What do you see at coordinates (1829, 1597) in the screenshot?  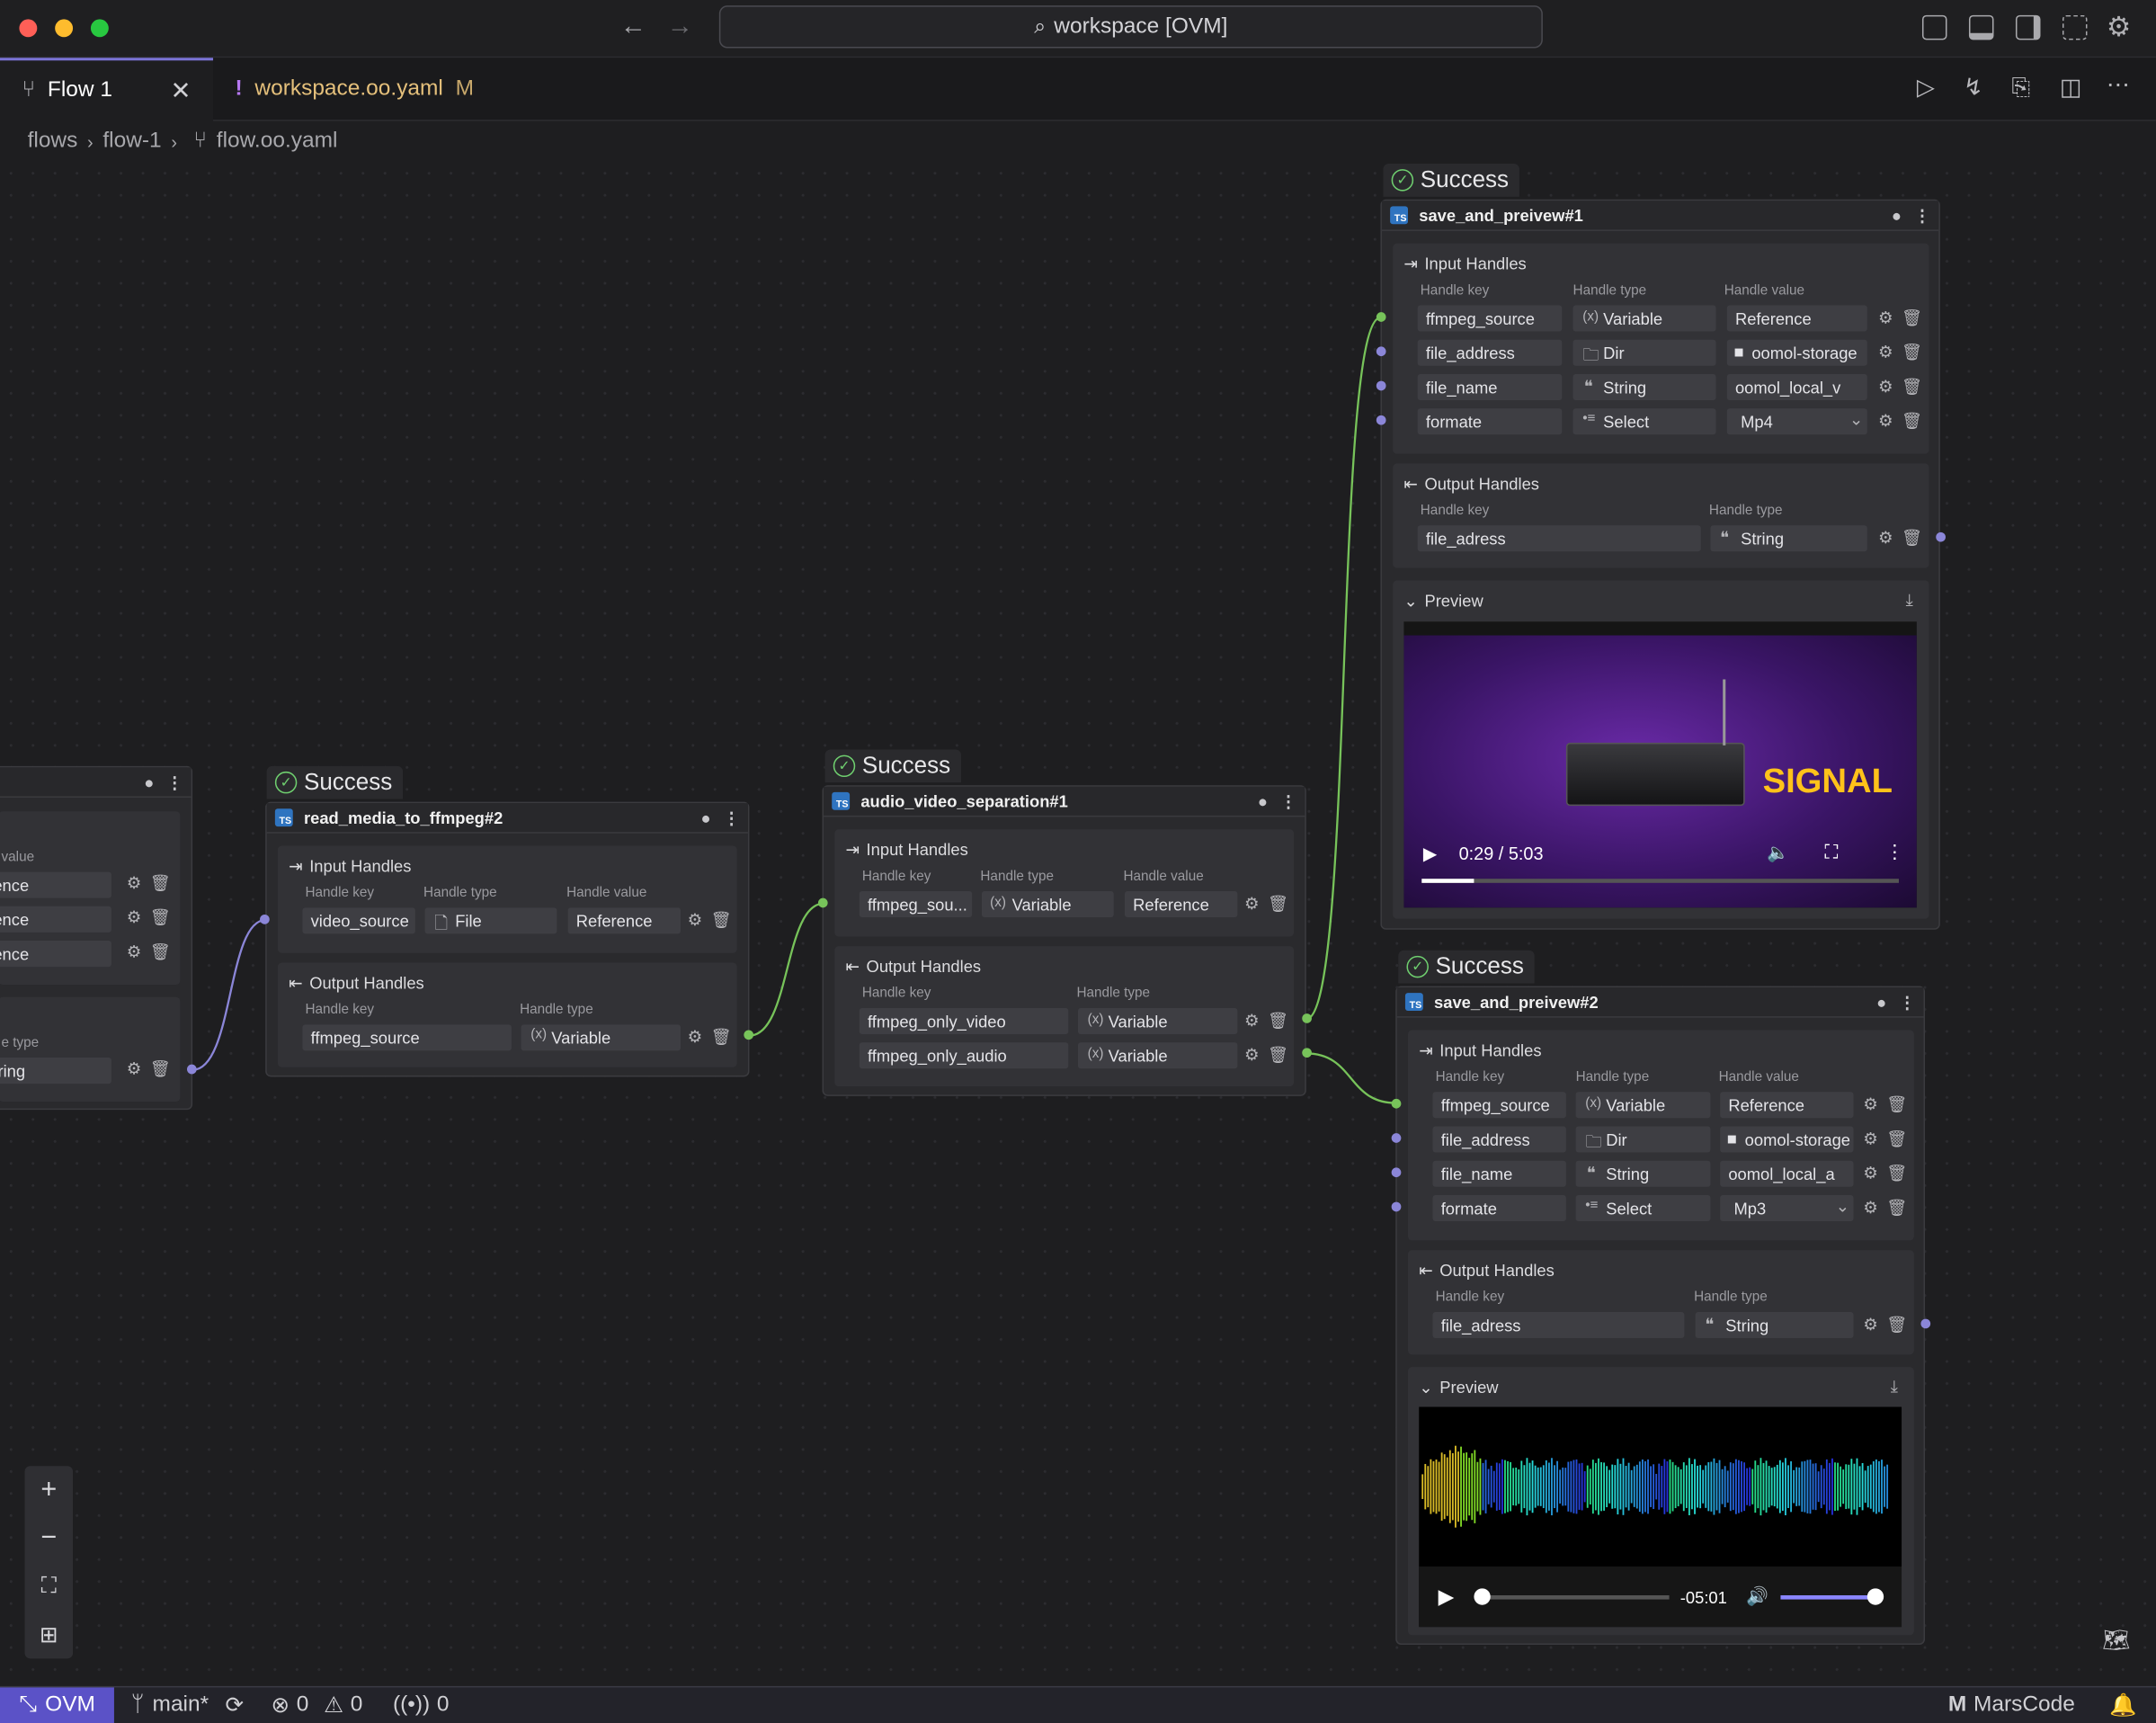 I see `volume-slider` at bounding box center [1829, 1597].